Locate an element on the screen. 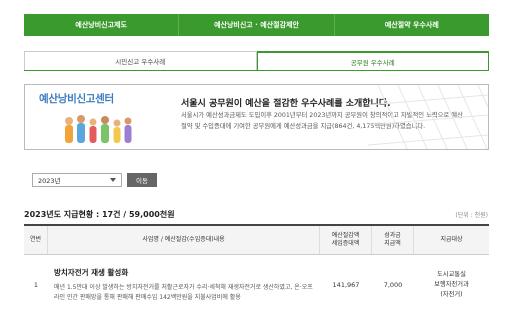  chevron-down-icon is located at coordinates (113, 180).